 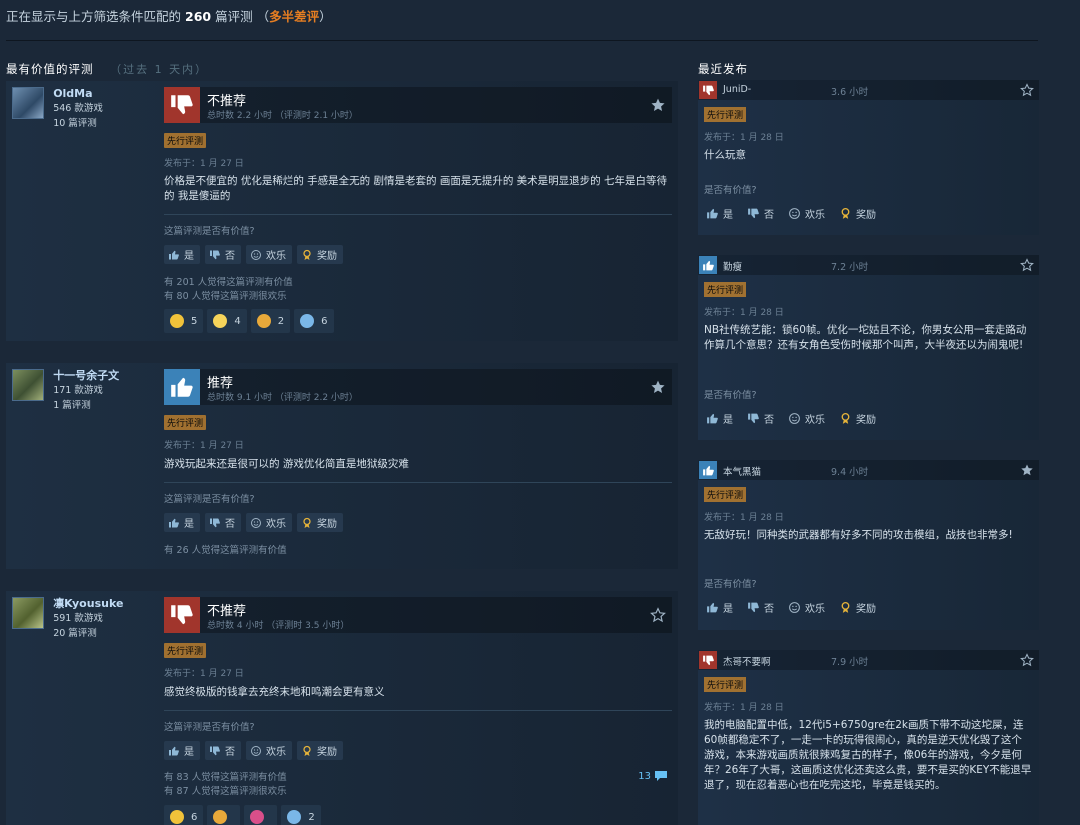 What do you see at coordinates (723, 69) in the screenshot?
I see `recent-heading: 最近发布` at bounding box center [723, 69].